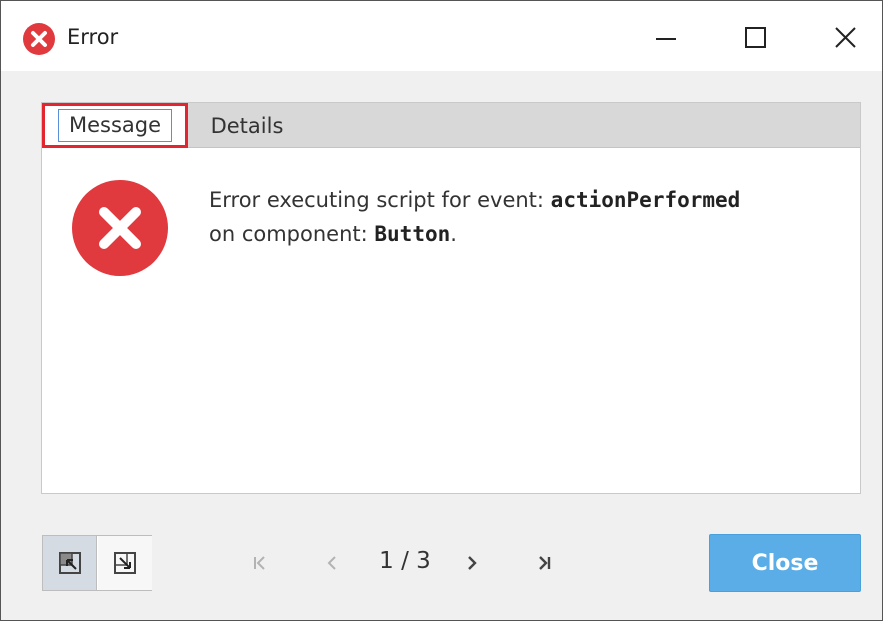  Describe the element at coordinates (125, 563) in the screenshot. I see `expand-view-button` at that location.